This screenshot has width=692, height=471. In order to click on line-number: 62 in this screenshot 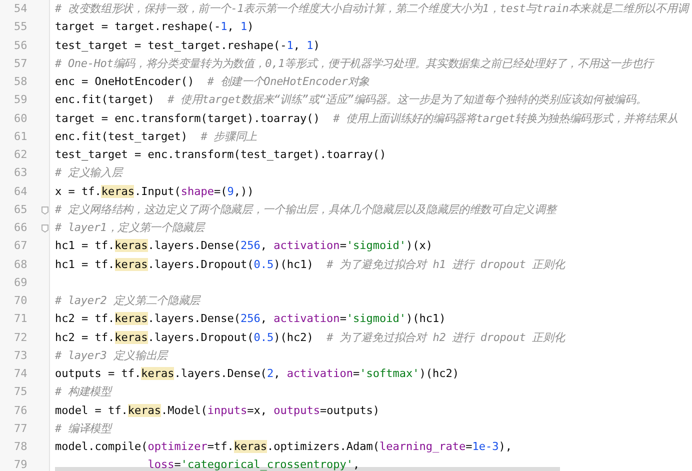, I will do `click(21, 154)`.